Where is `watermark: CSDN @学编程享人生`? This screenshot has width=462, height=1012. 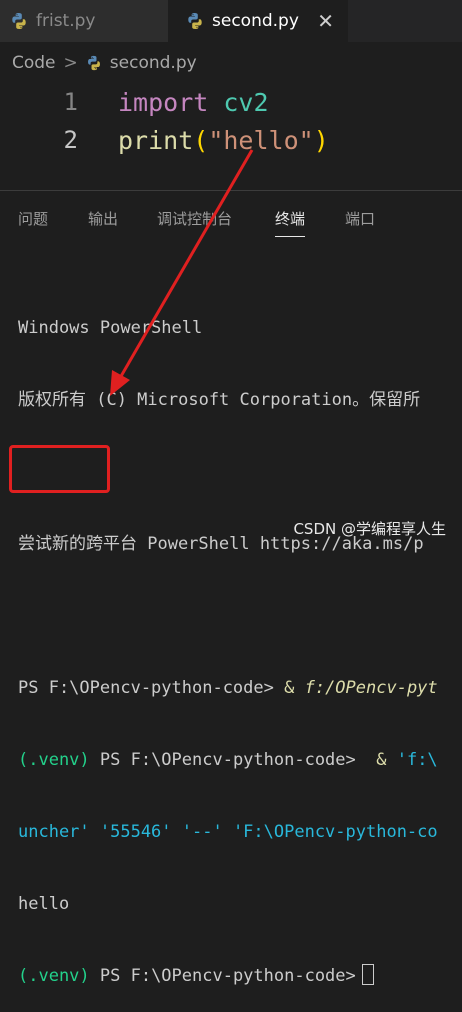
watermark: CSDN @学编程享人生 is located at coordinates (369, 529).